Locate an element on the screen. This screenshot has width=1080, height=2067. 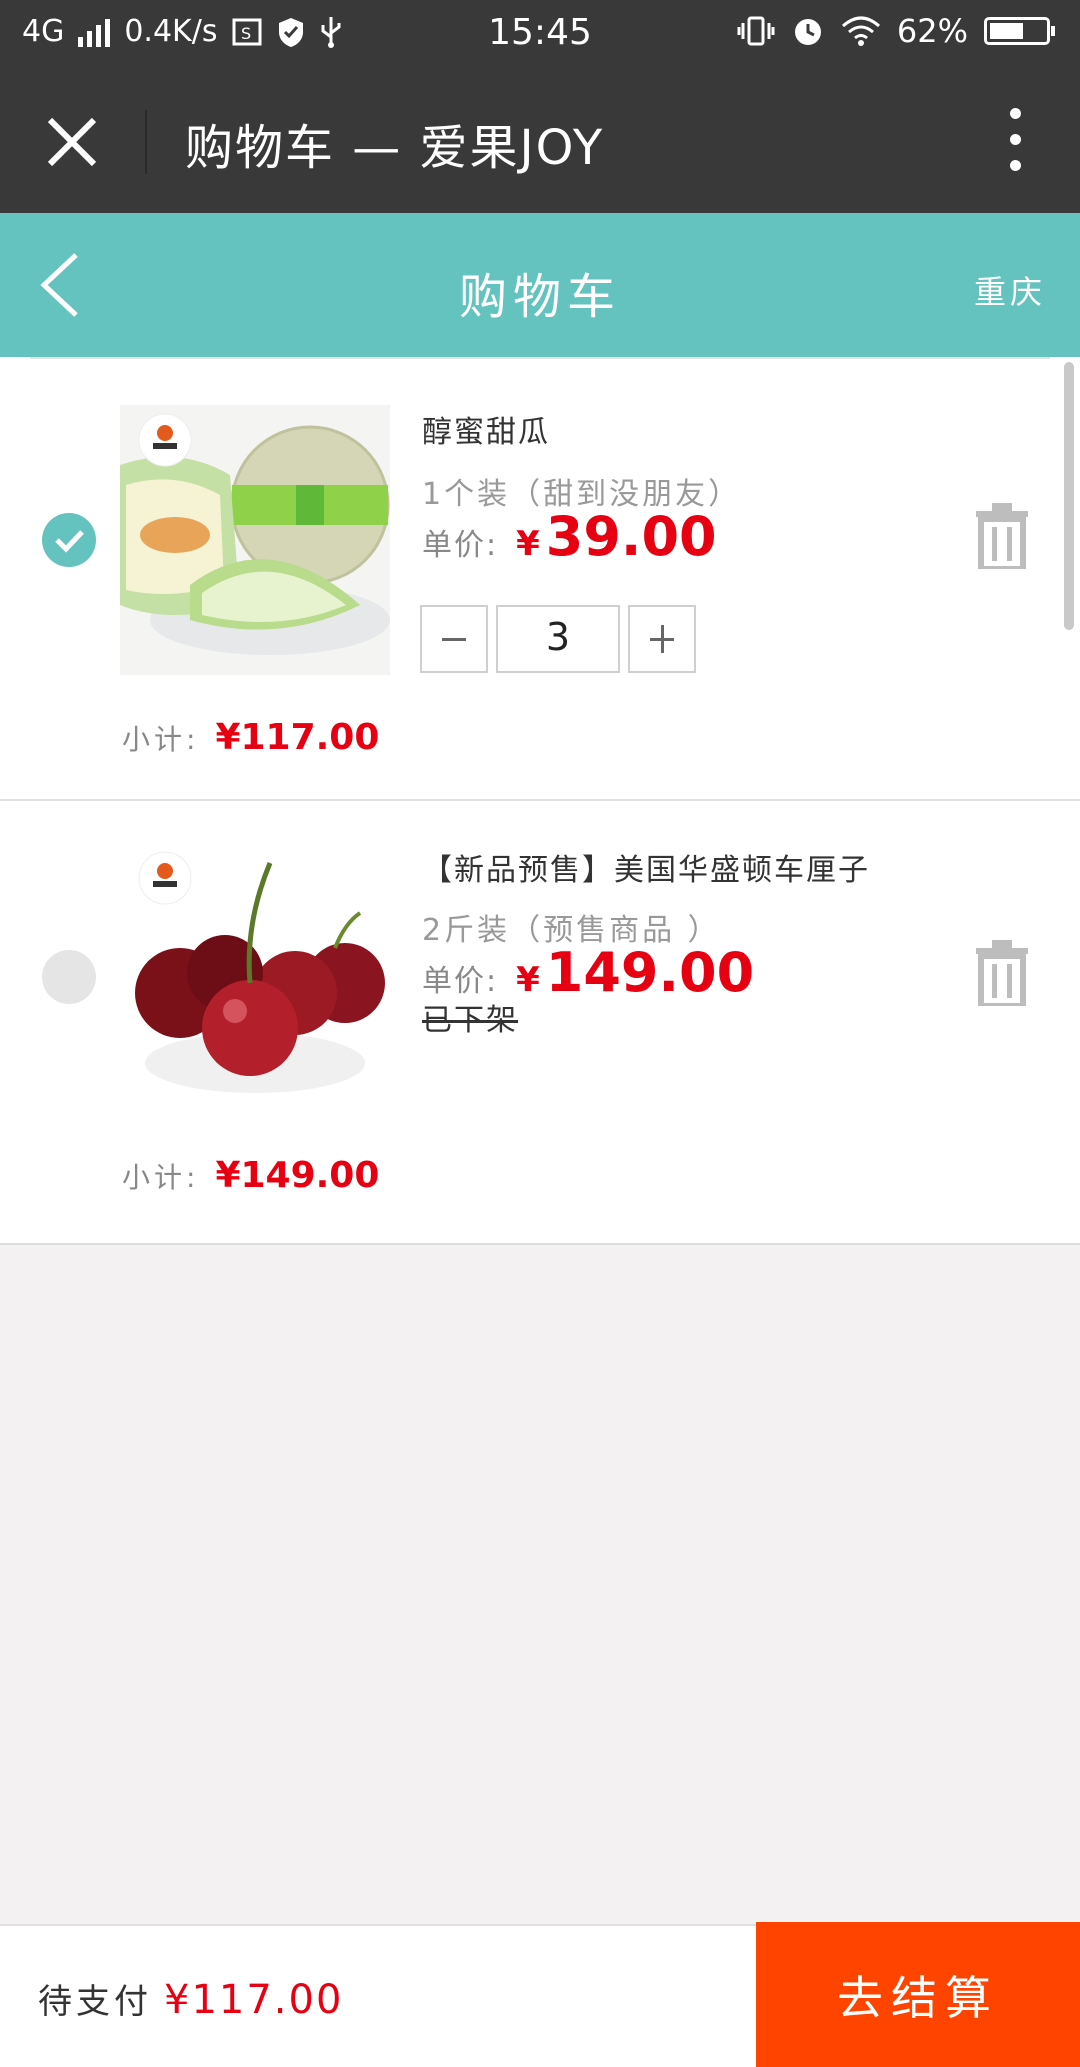
subtotal: 小计: ¥149.00 is located at coordinates (250, 1175).